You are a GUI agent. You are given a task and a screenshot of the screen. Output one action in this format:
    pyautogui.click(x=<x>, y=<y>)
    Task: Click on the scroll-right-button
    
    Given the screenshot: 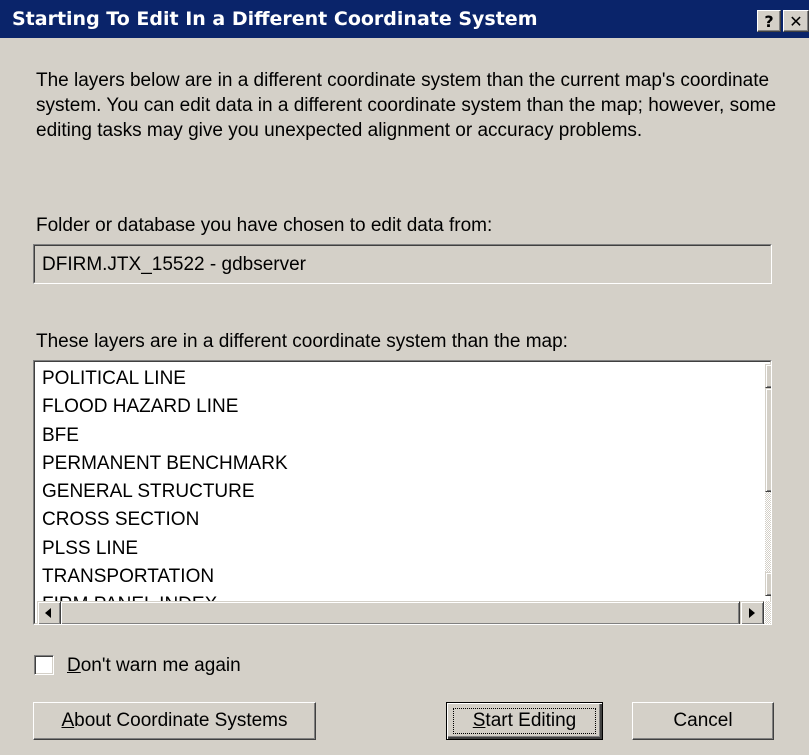 What is the action you would take?
    pyautogui.click(x=752, y=612)
    